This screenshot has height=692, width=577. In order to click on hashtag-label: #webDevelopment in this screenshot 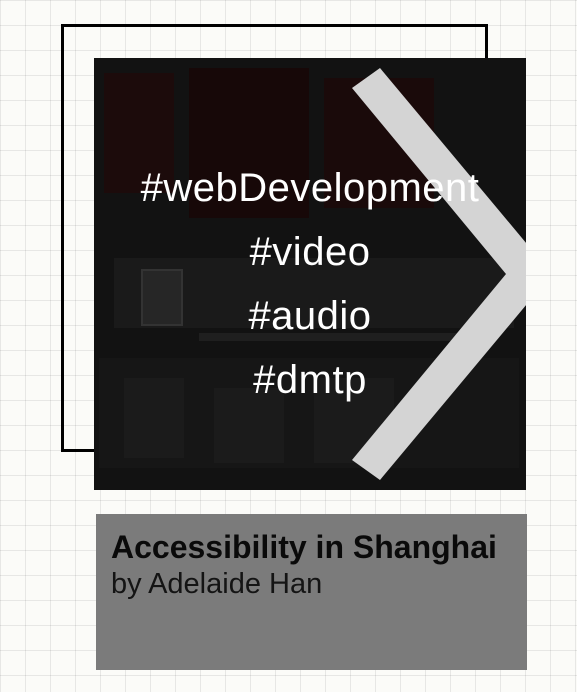, I will do `click(310, 188)`.